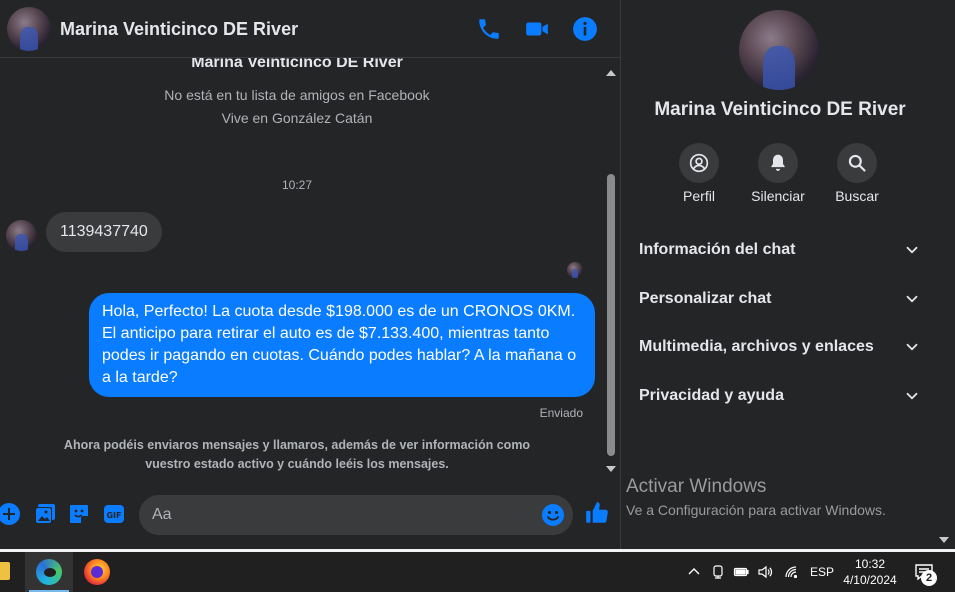  I want to click on message-input, so click(342, 515).